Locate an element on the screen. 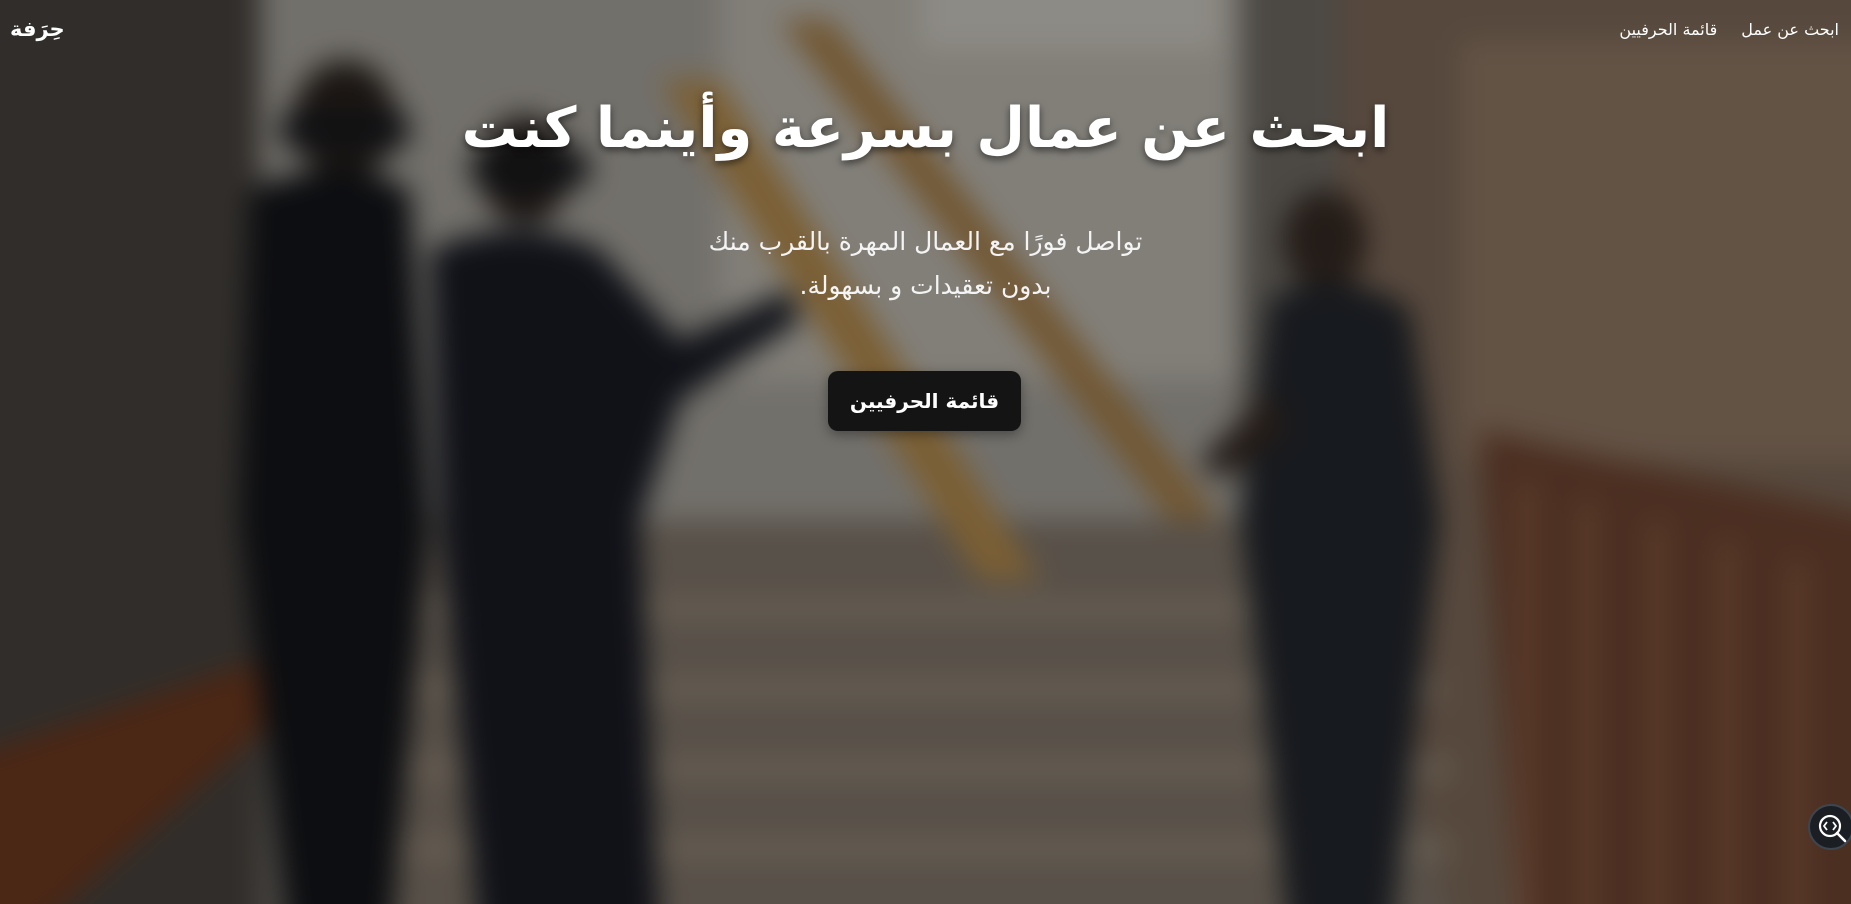  floating-tool-button is located at coordinates (1829, 827).